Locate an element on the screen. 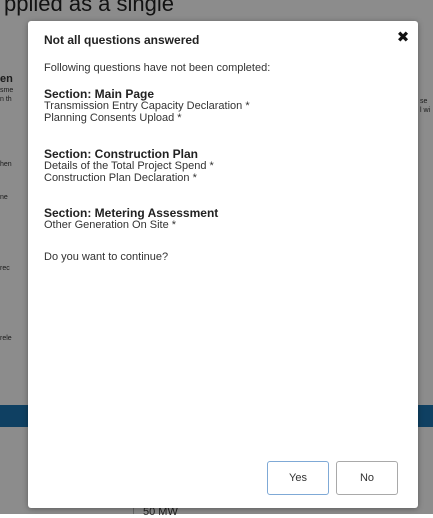 The width and height of the screenshot is (433, 518). missing-question-item: Construction Plan Declaration * is located at coordinates (120, 178).